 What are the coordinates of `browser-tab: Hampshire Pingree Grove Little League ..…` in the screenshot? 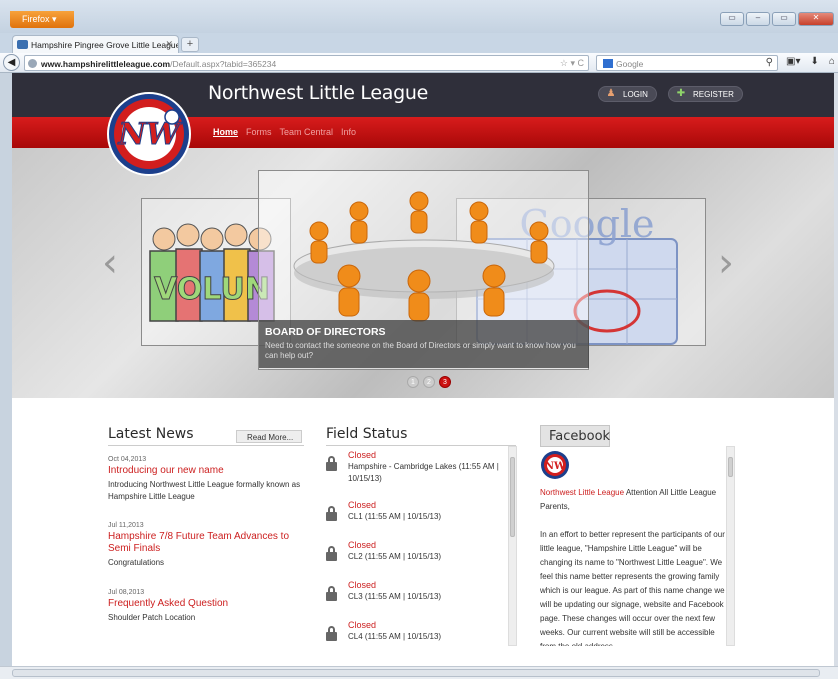 It's located at (95, 44).